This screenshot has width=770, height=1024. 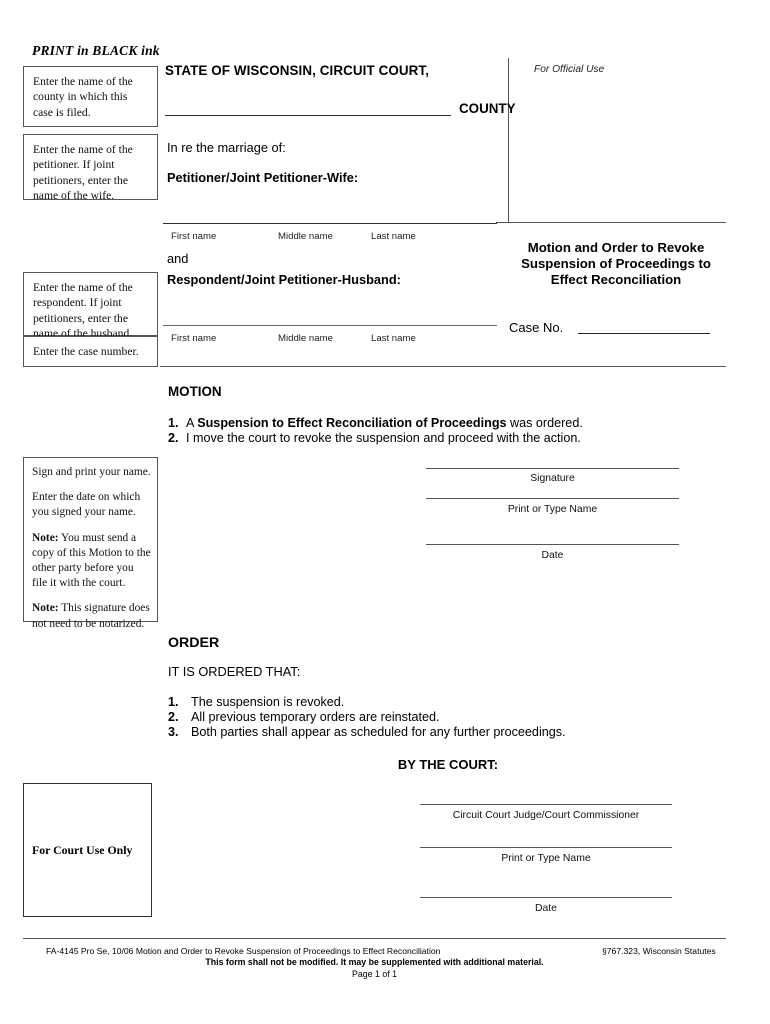 What do you see at coordinates (552, 509) in the screenshot?
I see `party-print-name-caption: Print or Type Name` at bounding box center [552, 509].